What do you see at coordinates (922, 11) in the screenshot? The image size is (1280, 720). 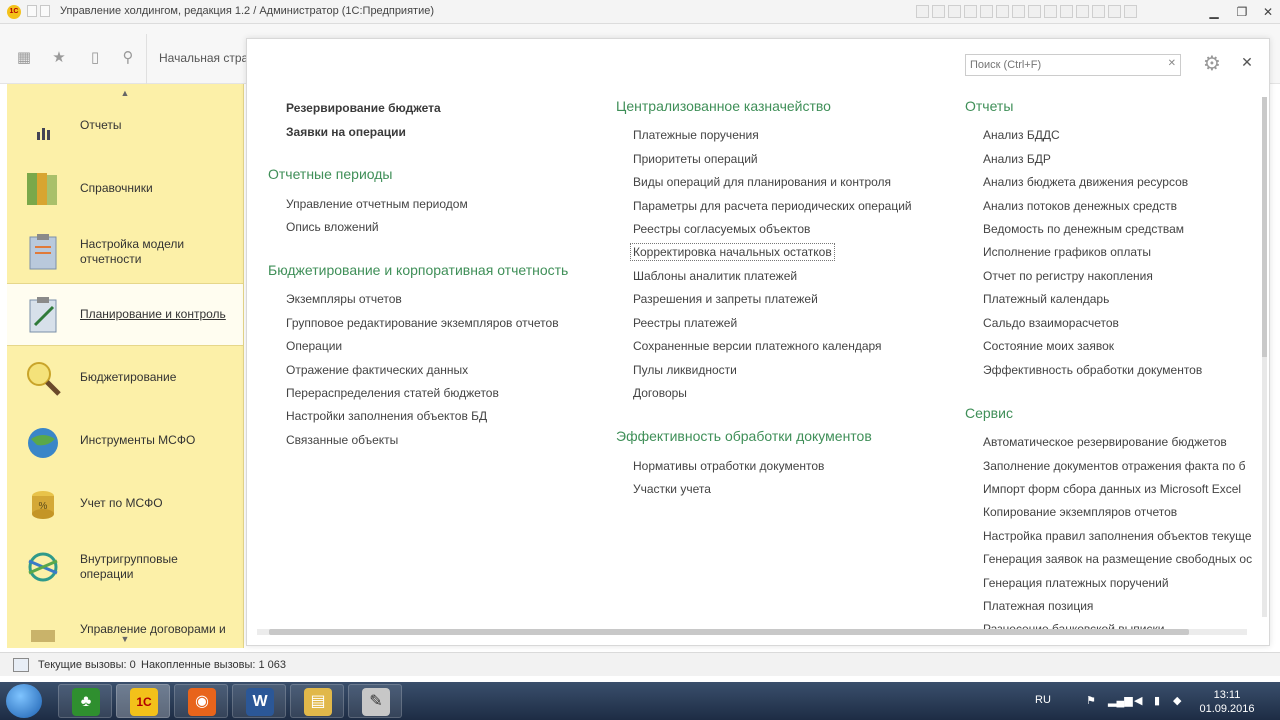 I see `calc-icon` at bounding box center [922, 11].